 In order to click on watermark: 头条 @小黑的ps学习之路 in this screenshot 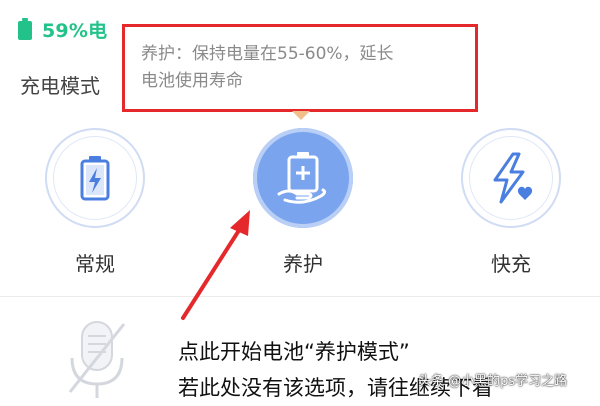, I will do `click(493, 381)`.